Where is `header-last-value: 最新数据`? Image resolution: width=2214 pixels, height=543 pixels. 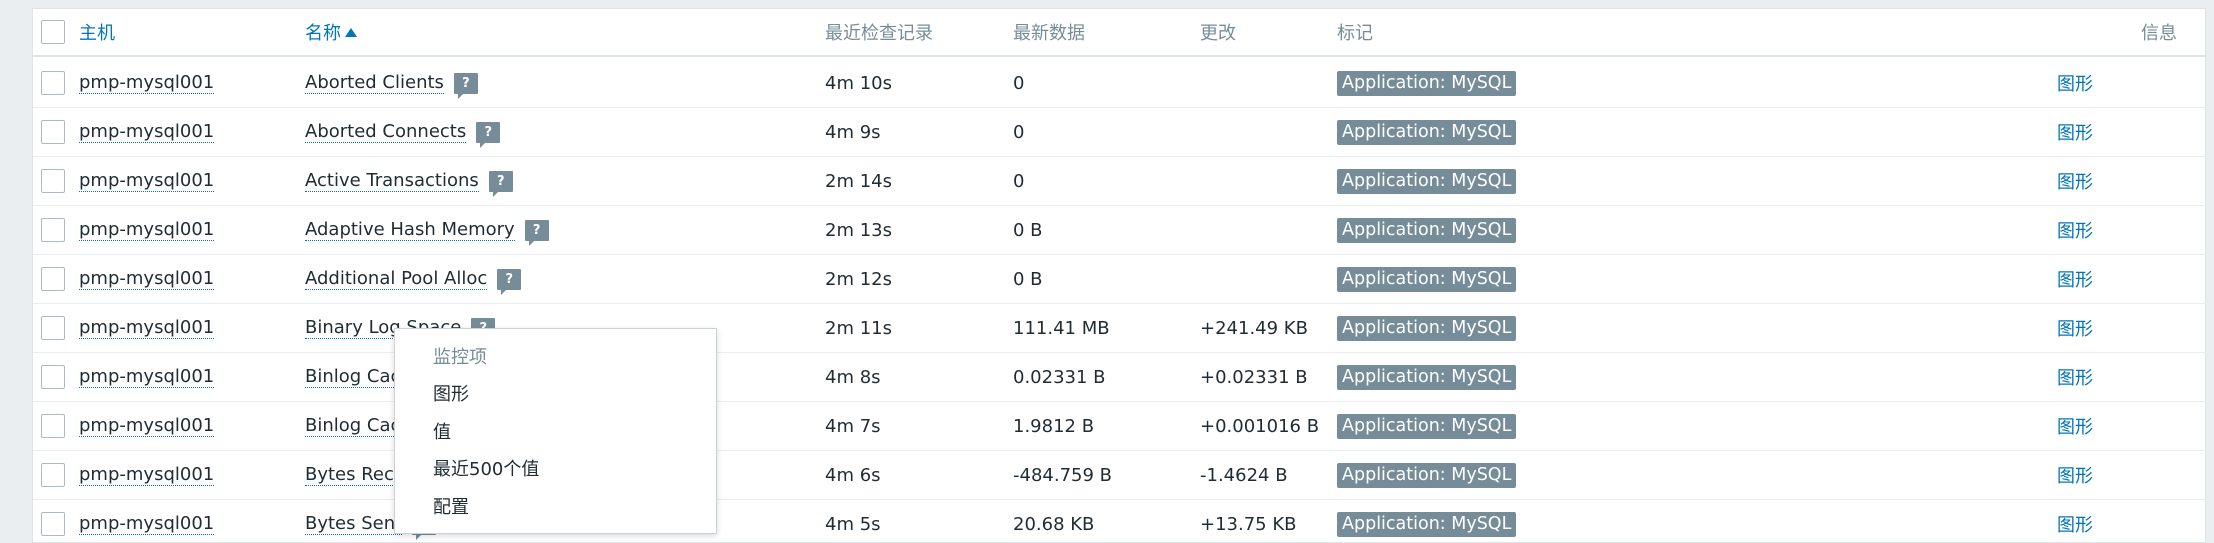 header-last-value: 最新数据 is located at coordinates (1049, 33).